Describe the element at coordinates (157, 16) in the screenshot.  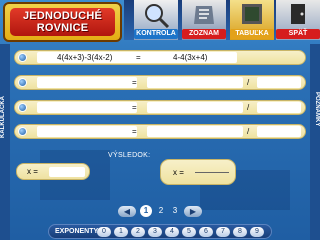
I see `magnifier-icon` at that location.